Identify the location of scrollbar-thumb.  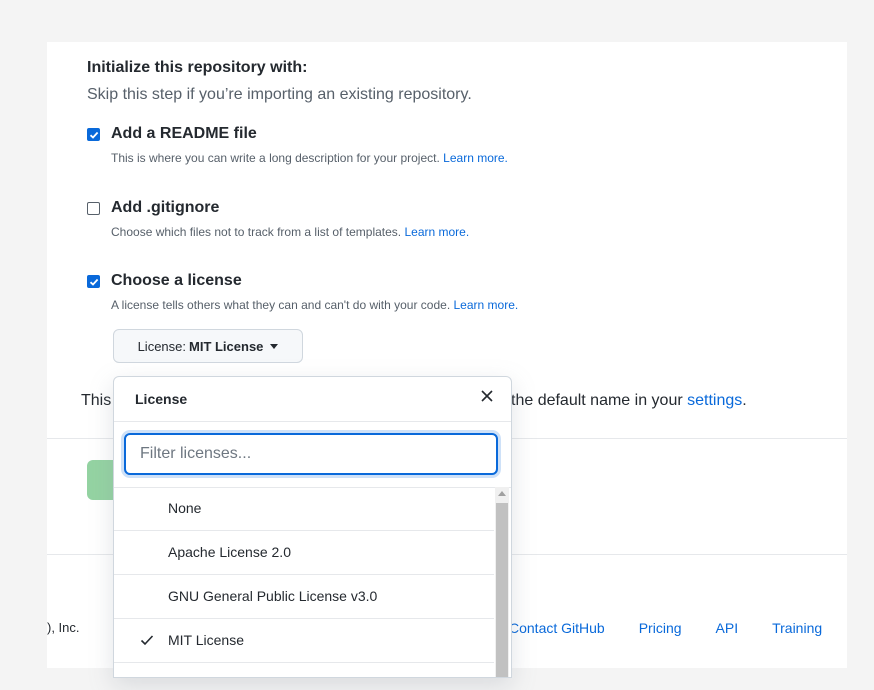
(502, 590).